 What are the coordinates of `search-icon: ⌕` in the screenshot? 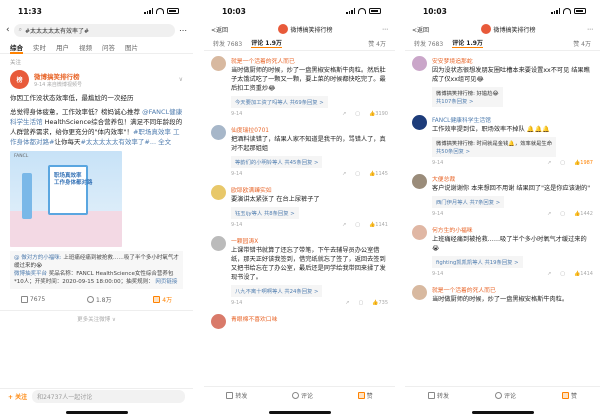 It's located at (20, 29).